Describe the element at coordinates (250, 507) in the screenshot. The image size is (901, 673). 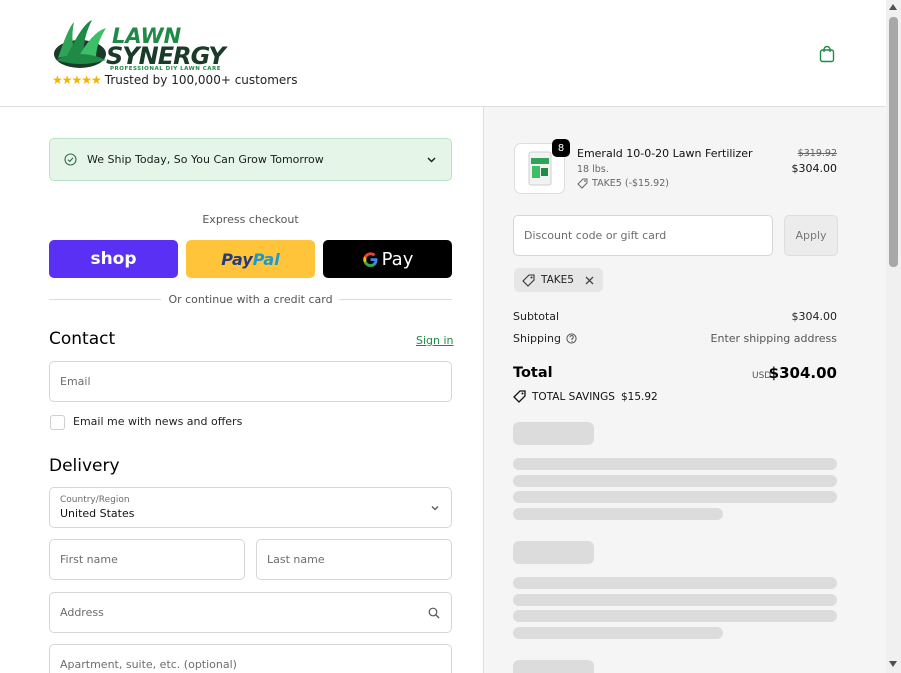
I see `country-select: Country/Region United States` at that location.